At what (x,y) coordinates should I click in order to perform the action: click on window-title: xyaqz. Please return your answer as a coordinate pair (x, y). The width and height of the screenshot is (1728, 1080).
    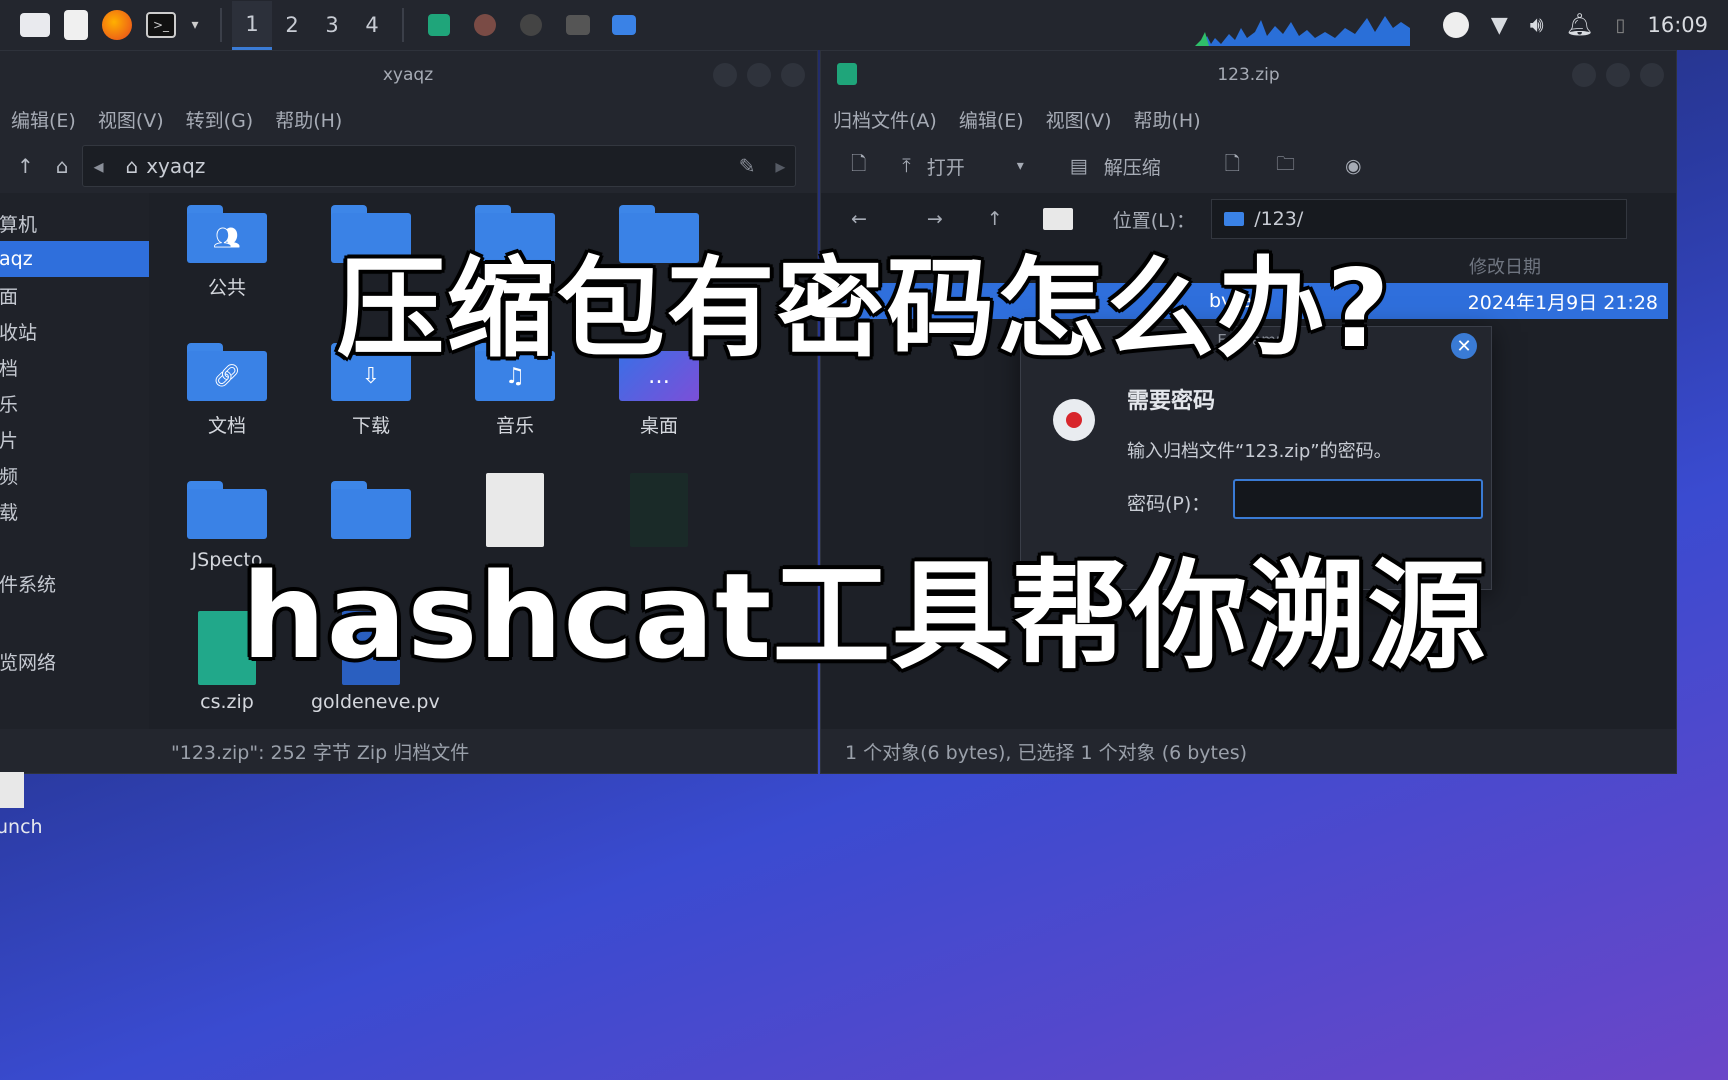
    Looking at the image, I should click on (408, 75).